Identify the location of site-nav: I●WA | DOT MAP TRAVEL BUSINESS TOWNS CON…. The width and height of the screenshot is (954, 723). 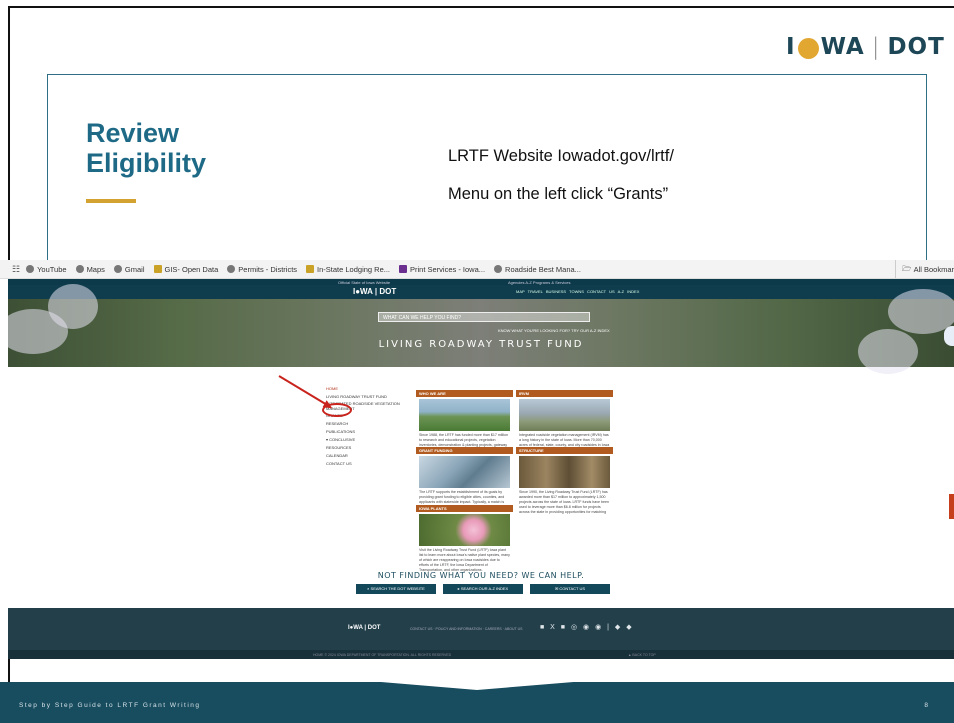
(481, 292).